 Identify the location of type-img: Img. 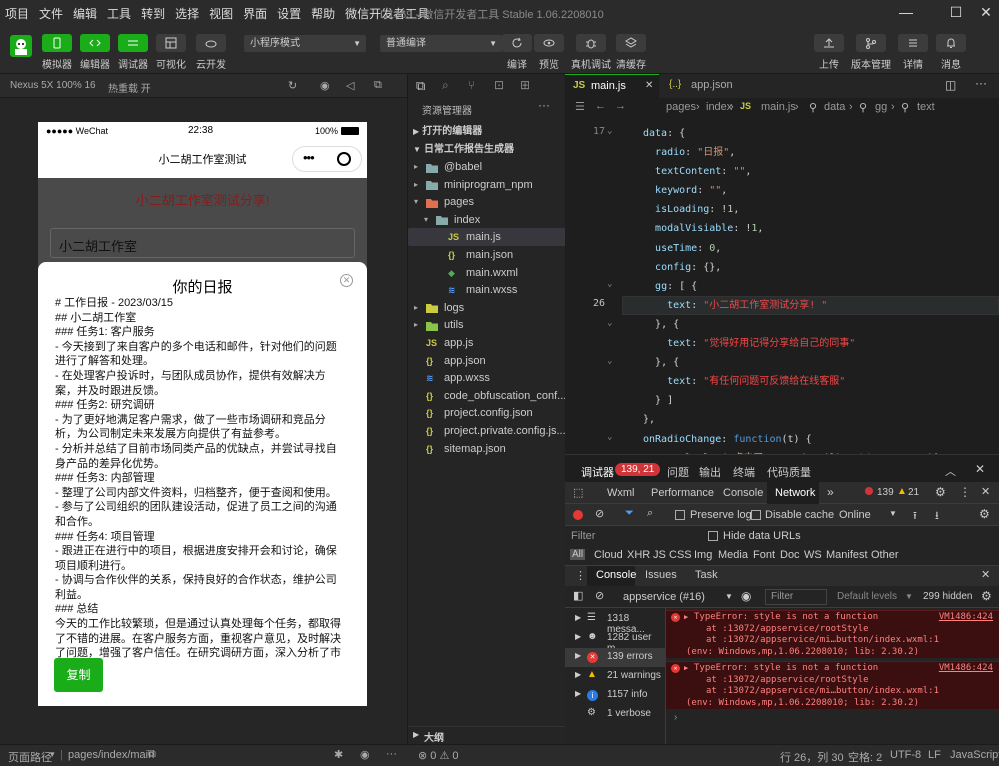
(703, 555).